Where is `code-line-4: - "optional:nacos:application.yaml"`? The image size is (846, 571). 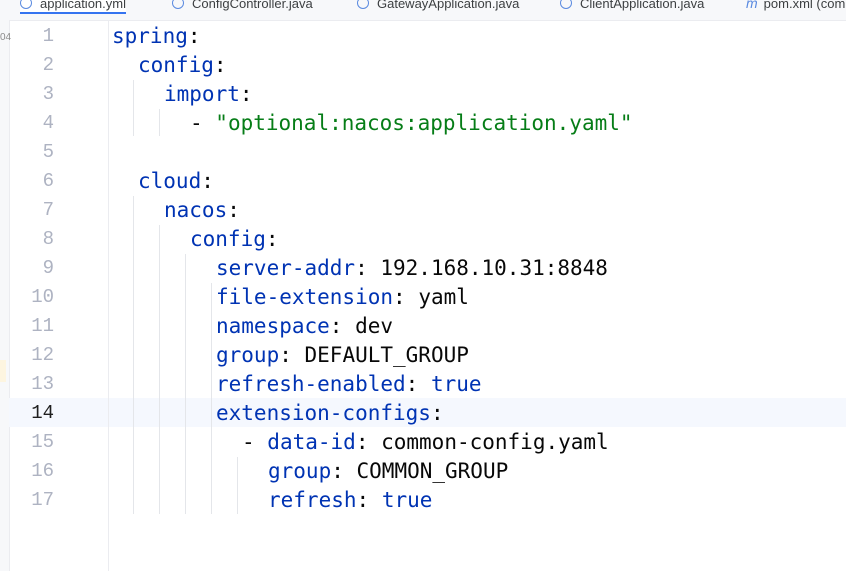 code-line-4: - "optional:nacos:application.yaml" is located at coordinates (411, 123).